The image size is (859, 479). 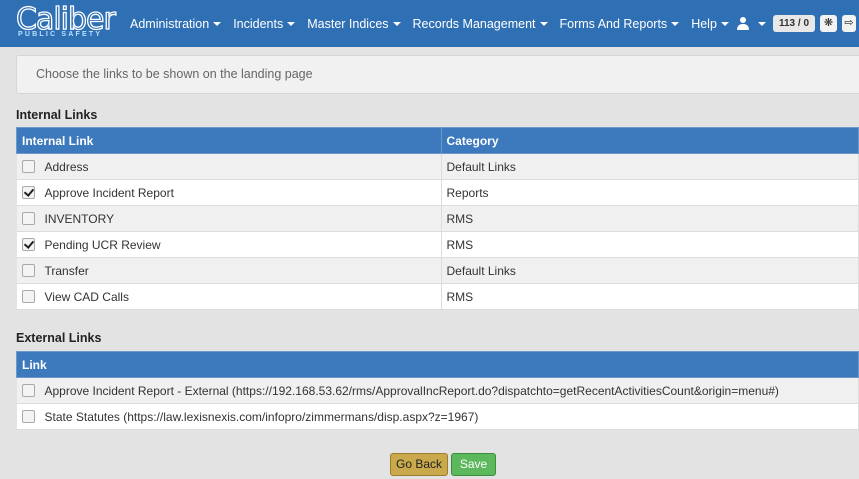 I want to click on menu-help: Help, so click(x=710, y=24).